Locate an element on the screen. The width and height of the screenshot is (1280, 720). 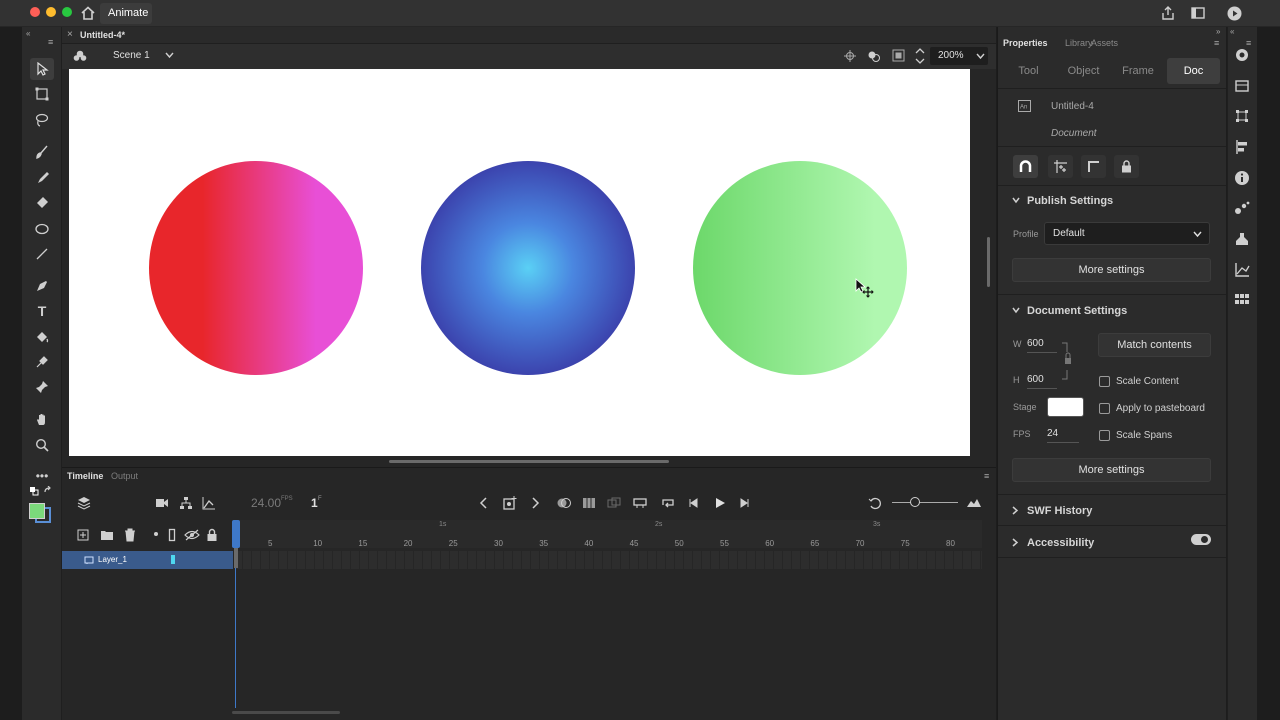
vertical-scrollbar is located at coordinates (988, 262).